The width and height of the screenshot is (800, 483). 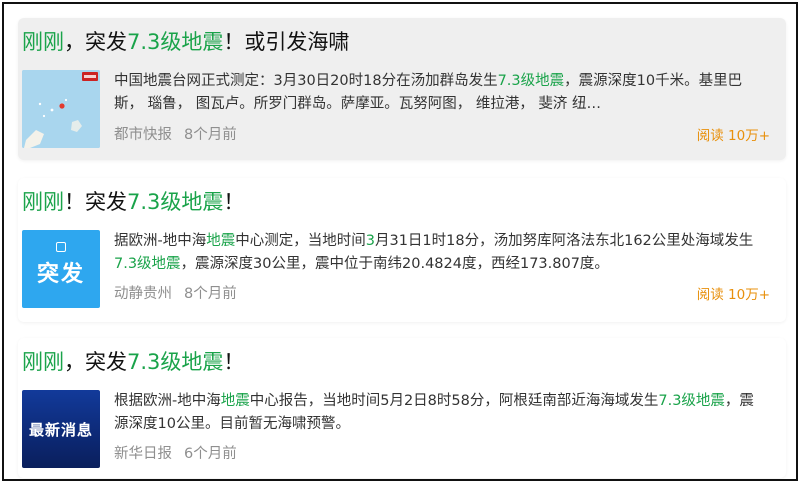 I want to click on news-title: 刚刚，突发7.3级地震！或引发海啸, so click(x=185, y=42).